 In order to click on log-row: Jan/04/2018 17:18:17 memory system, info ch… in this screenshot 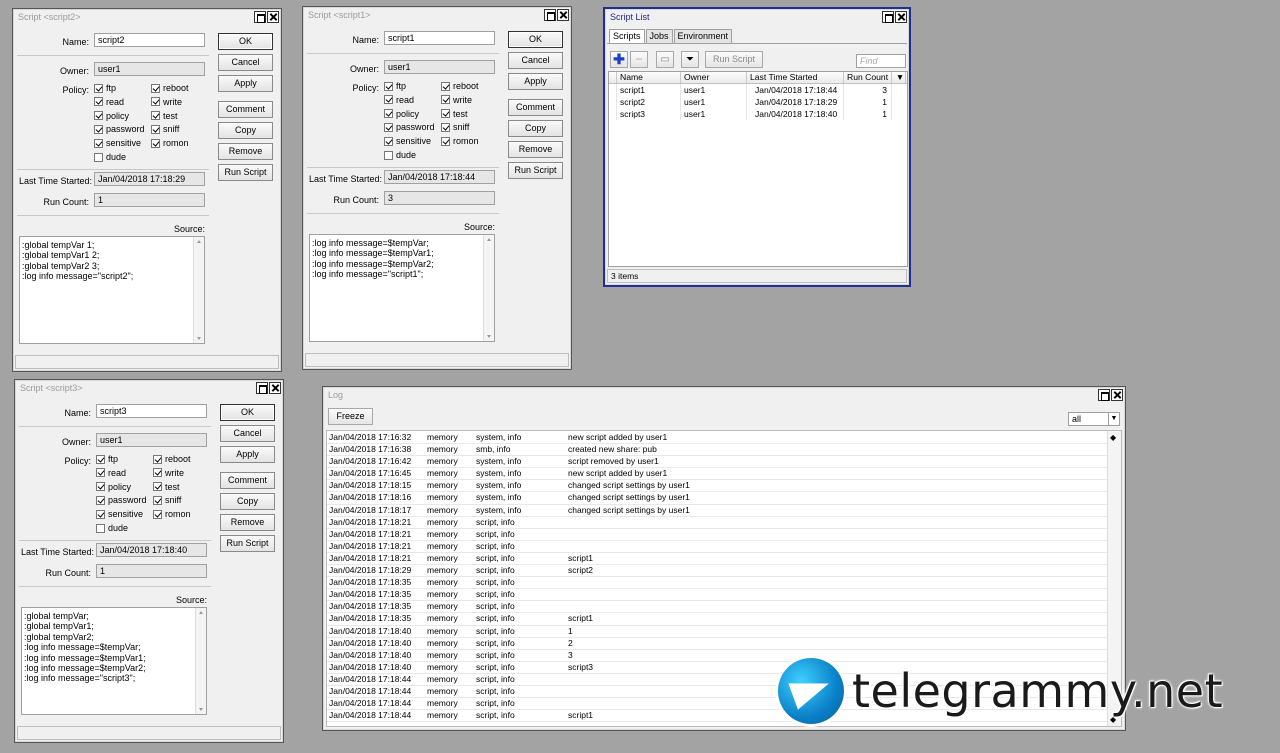, I will do `click(717, 511)`.